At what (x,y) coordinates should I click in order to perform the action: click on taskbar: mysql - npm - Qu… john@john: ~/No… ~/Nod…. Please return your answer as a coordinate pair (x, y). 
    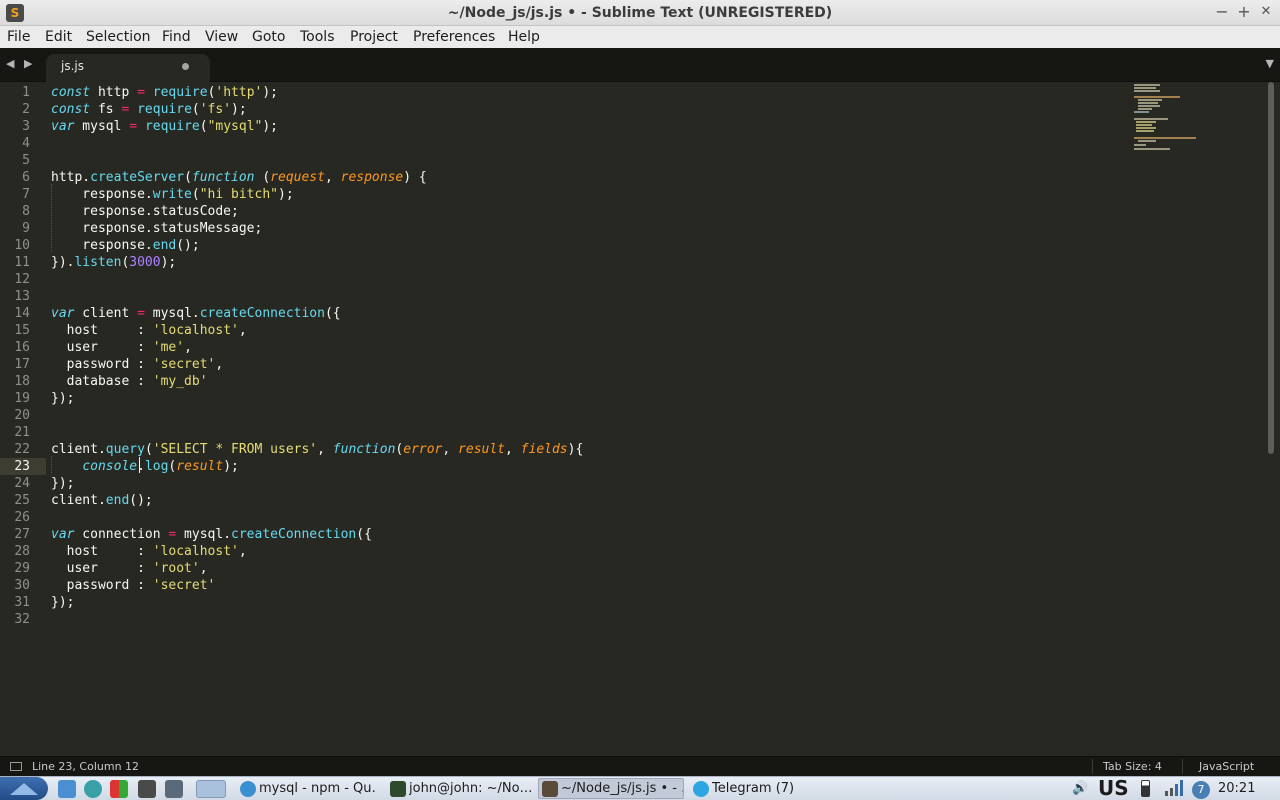
    Looking at the image, I should click on (640, 788).